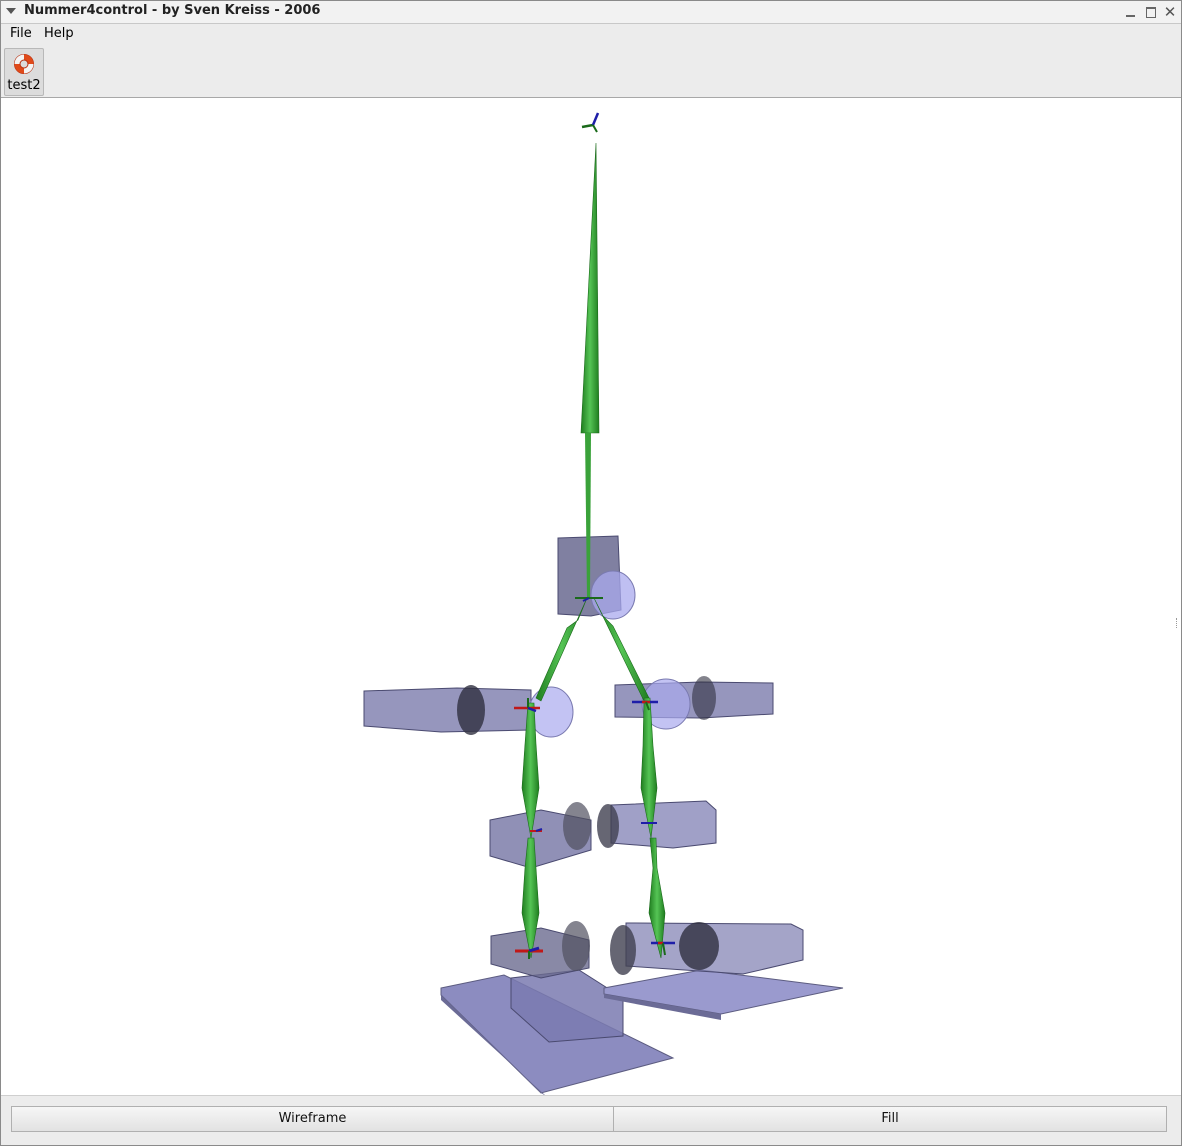 Image resolution: width=1182 pixels, height=1146 pixels. I want to click on lifebuoy-icon, so click(24, 64).